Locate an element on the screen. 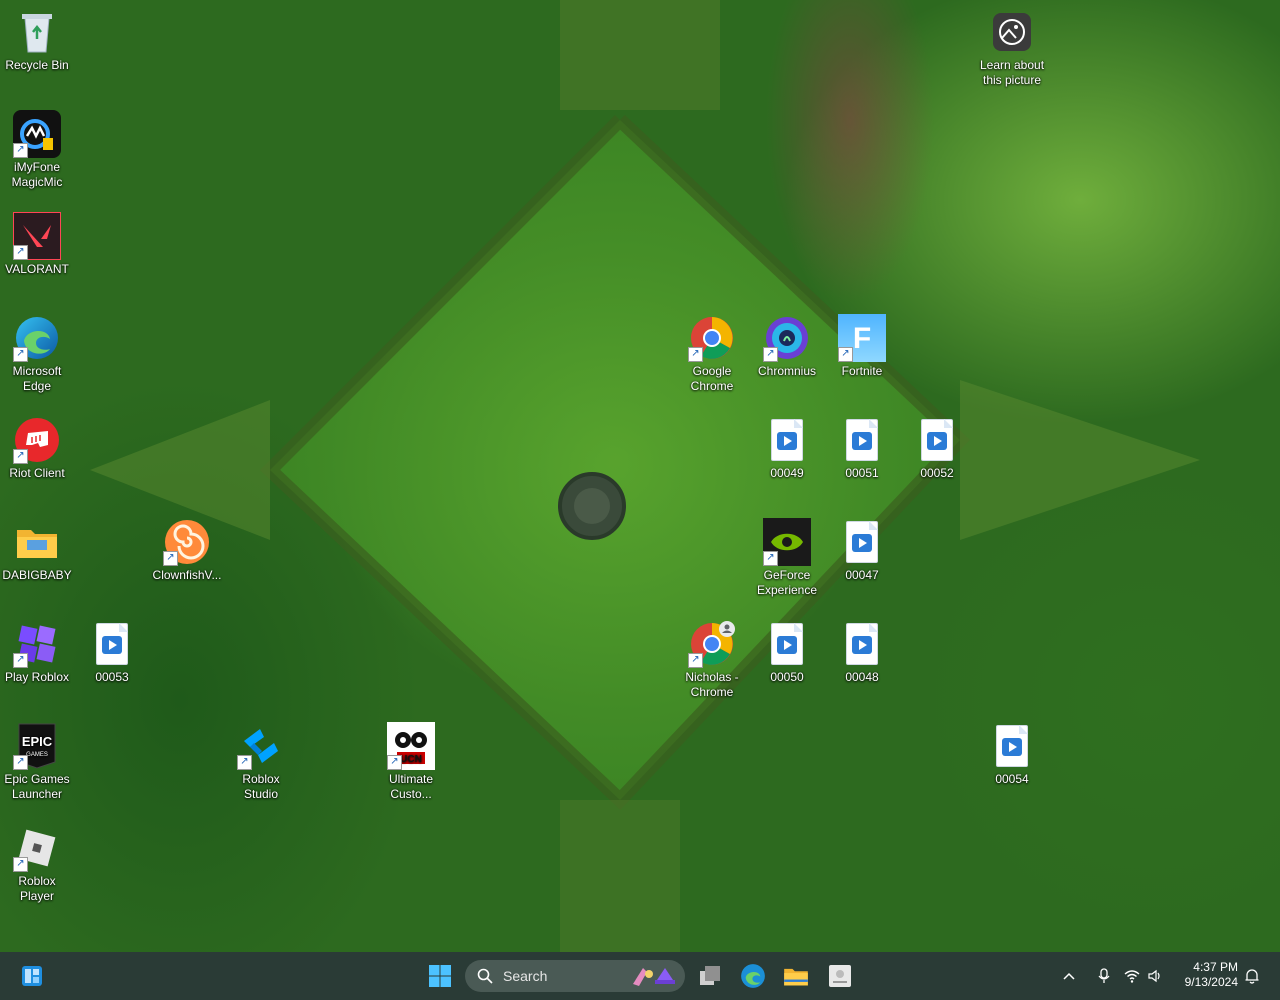 This screenshot has width=1280, height=1000. widgets-button is located at coordinates (32, 976).